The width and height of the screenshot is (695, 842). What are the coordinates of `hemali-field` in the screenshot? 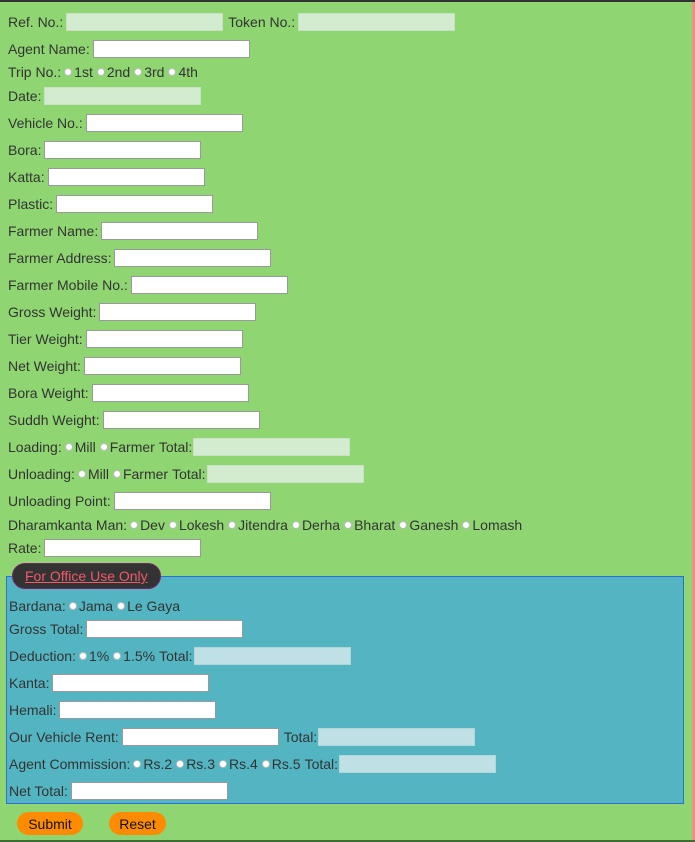 It's located at (138, 710).